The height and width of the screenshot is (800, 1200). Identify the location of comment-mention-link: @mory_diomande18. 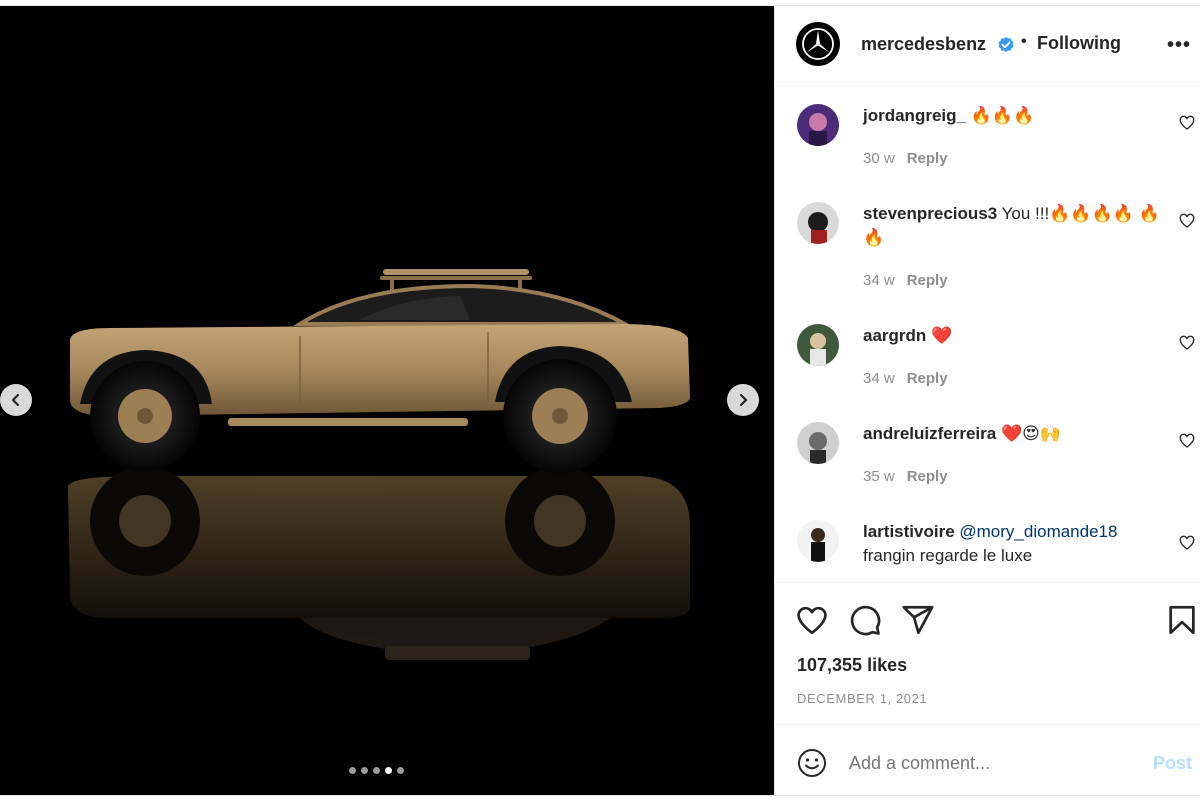
(1038, 531).